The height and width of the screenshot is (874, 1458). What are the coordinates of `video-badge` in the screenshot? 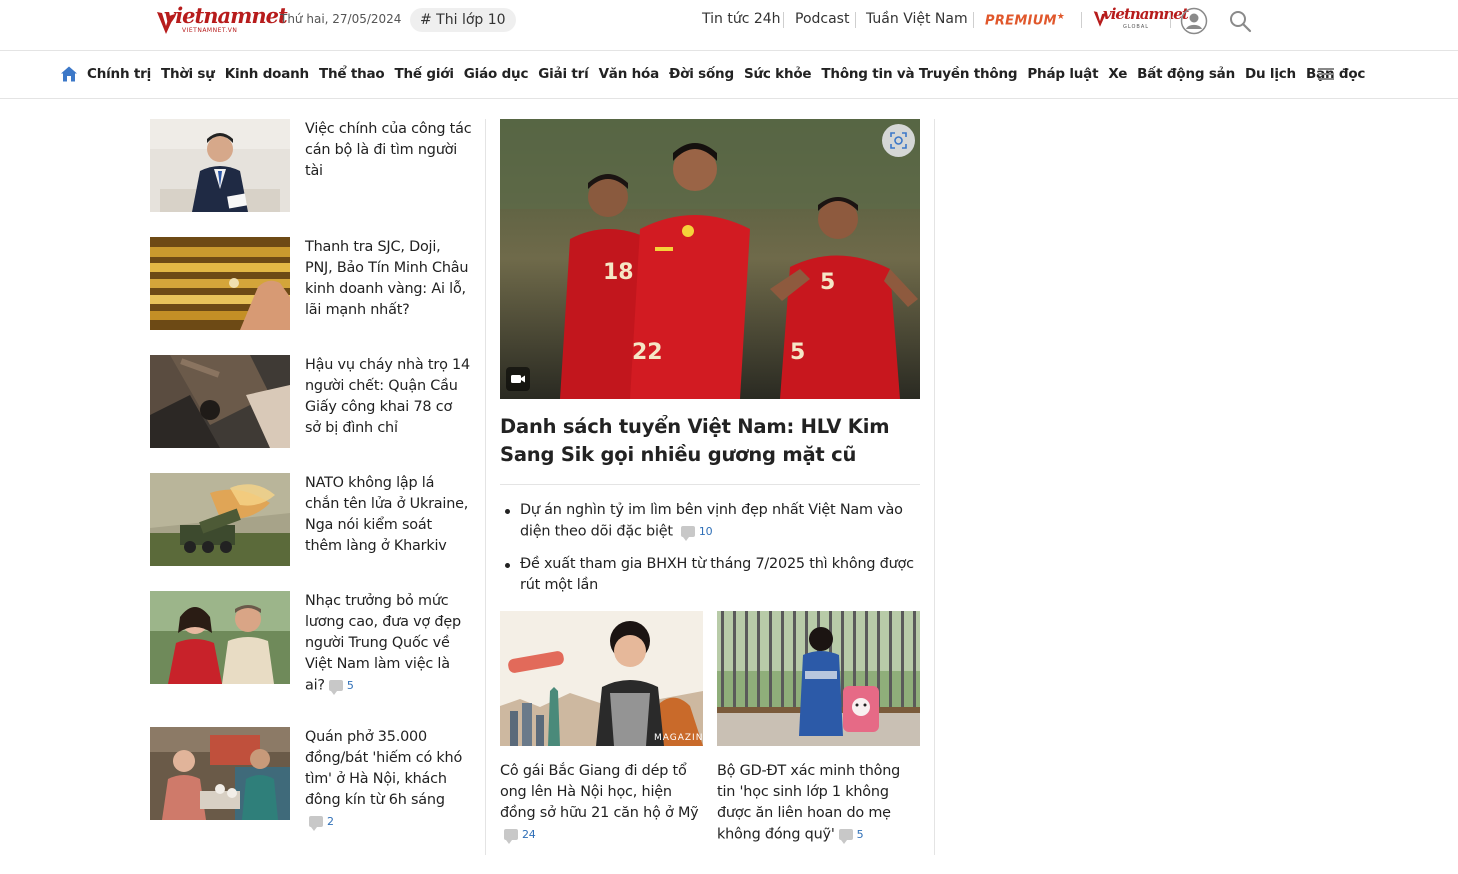 It's located at (518, 379).